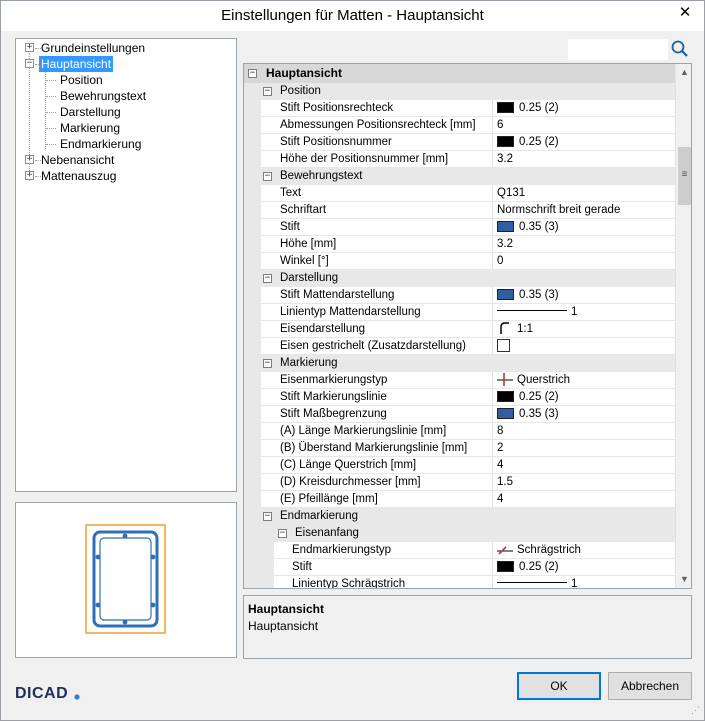  Describe the element at coordinates (683, 72) in the screenshot. I see `scroll-up-icon: ▲` at that location.